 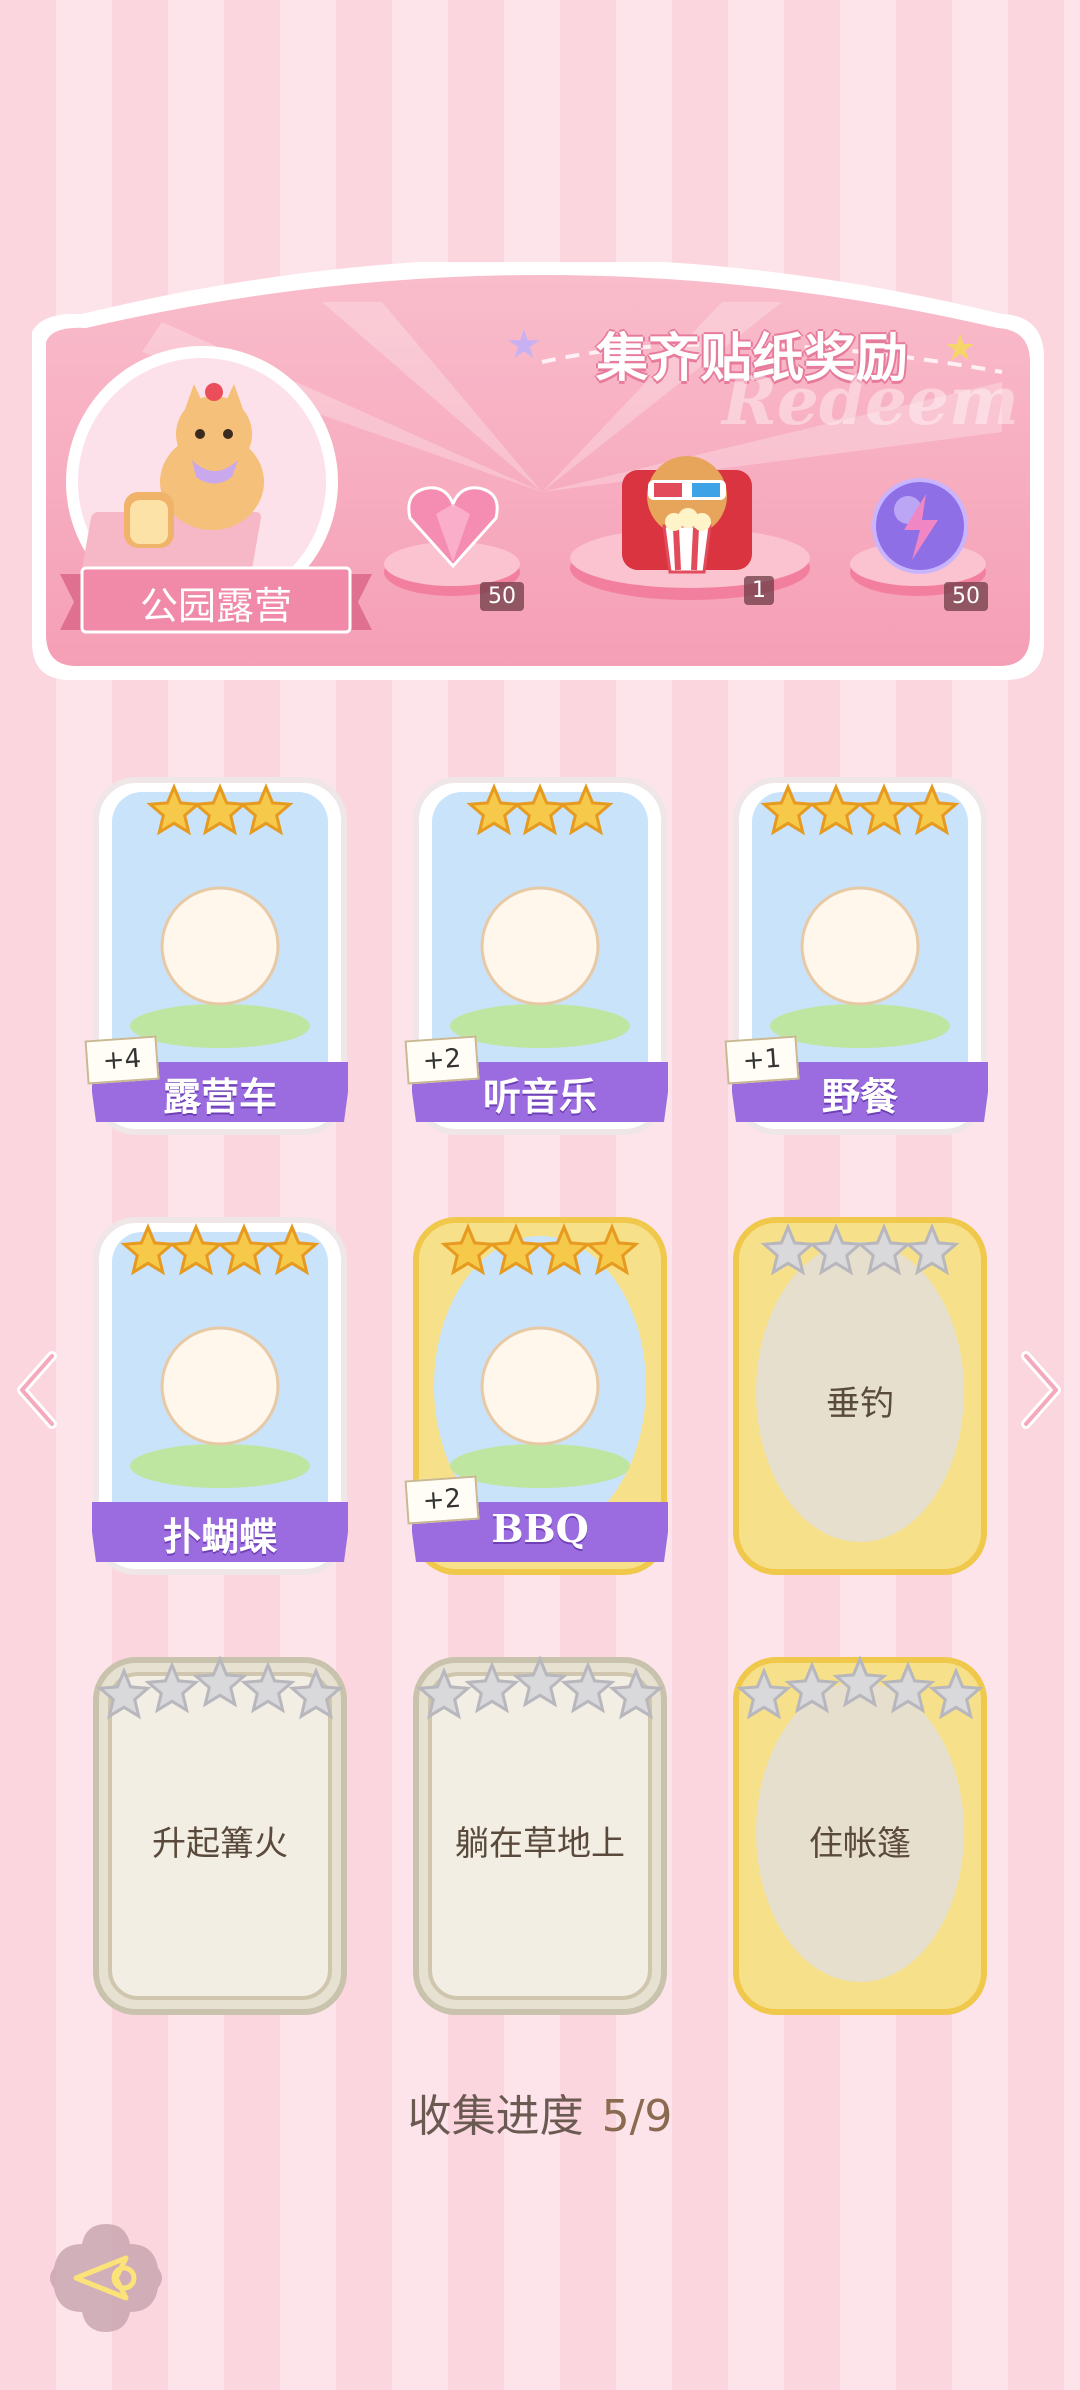 What do you see at coordinates (540, 1844) in the screenshot?
I see `sticker-name: 躺在草地上` at bounding box center [540, 1844].